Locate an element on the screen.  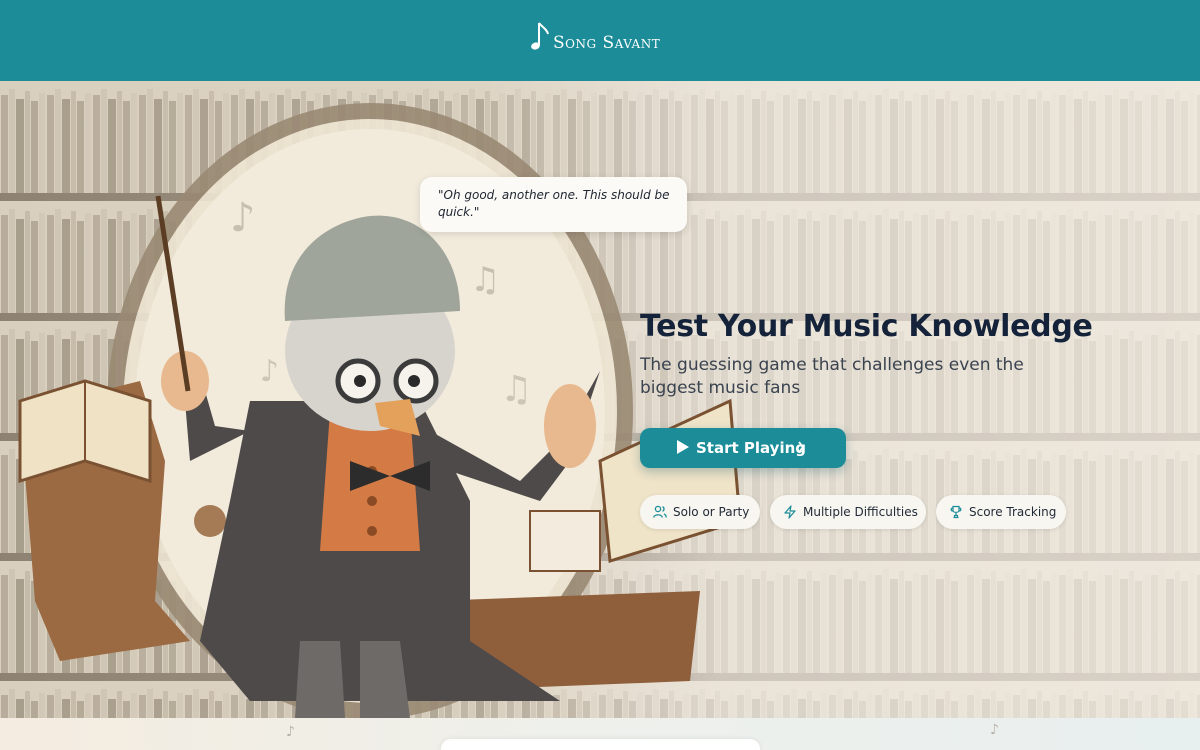
trophy-icon is located at coordinates (956, 512).